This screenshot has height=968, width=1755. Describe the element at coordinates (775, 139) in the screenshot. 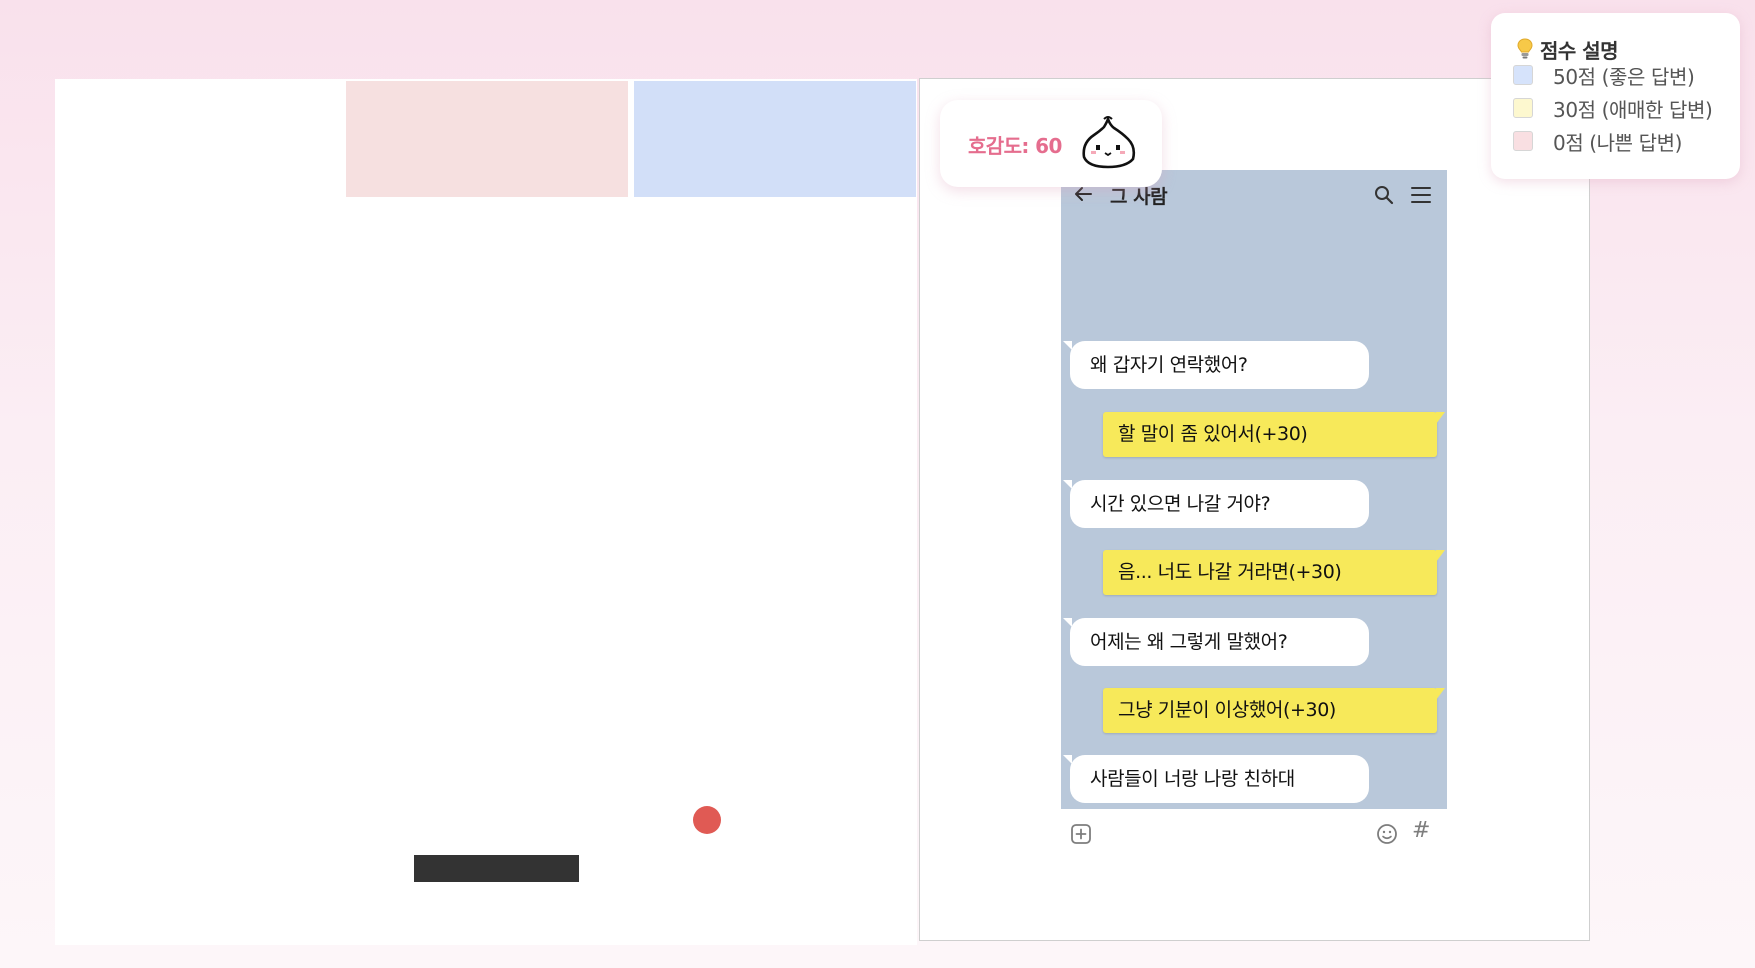

I see `brick-blue` at that location.